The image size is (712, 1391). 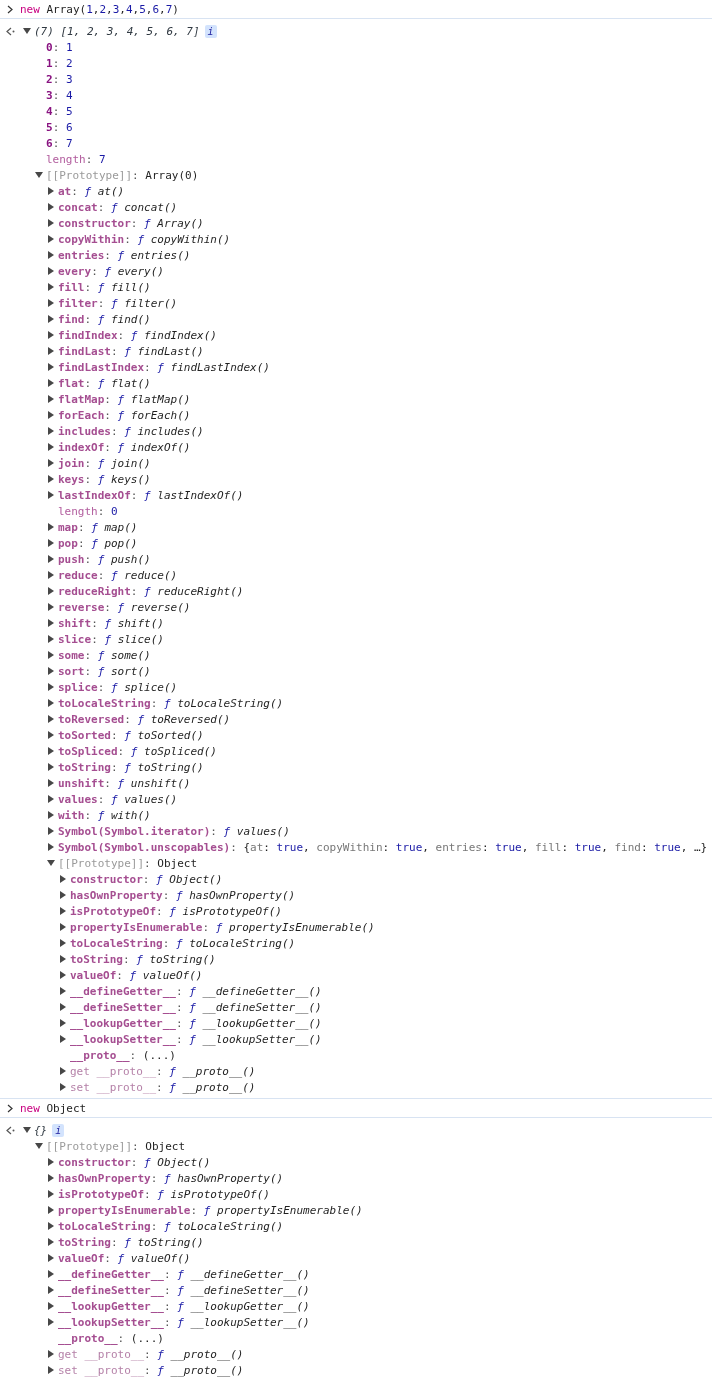 What do you see at coordinates (176, 911) in the screenshot?
I see `property-line: isPrototypeOf: ƒ isPrototypeOf()` at bounding box center [176, 911].